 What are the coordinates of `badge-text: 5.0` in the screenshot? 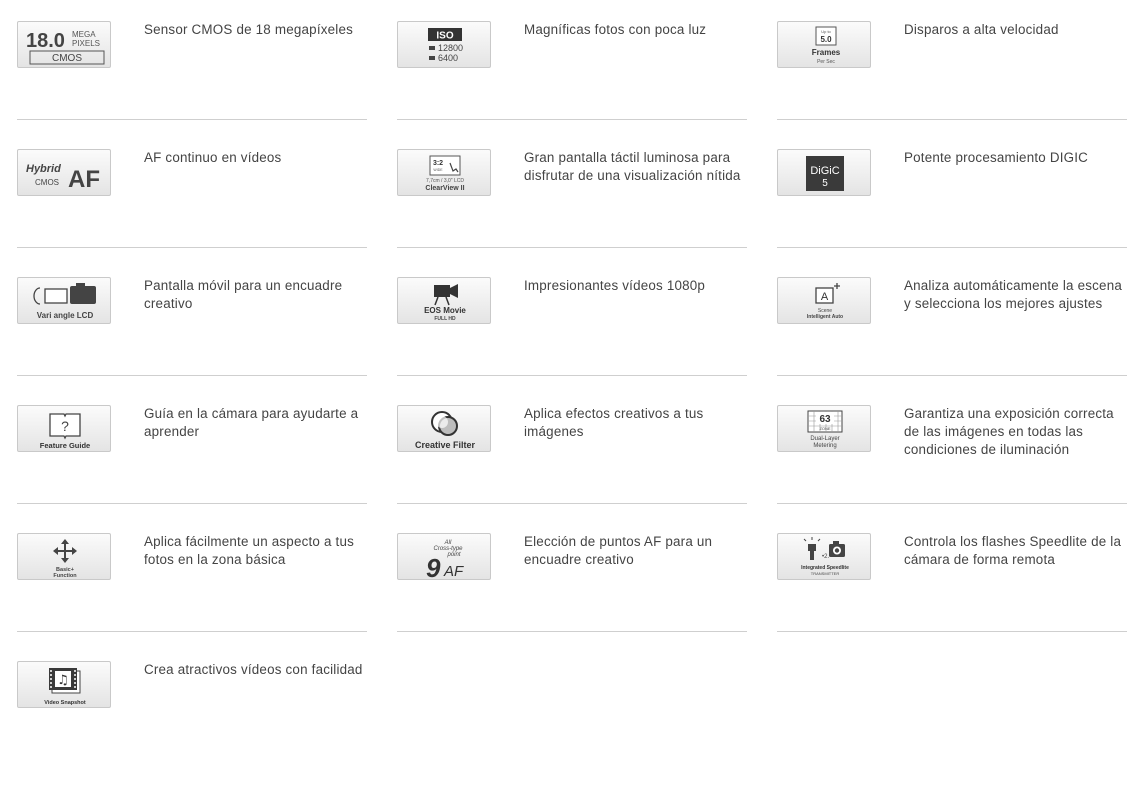 It's located at (826, 39).